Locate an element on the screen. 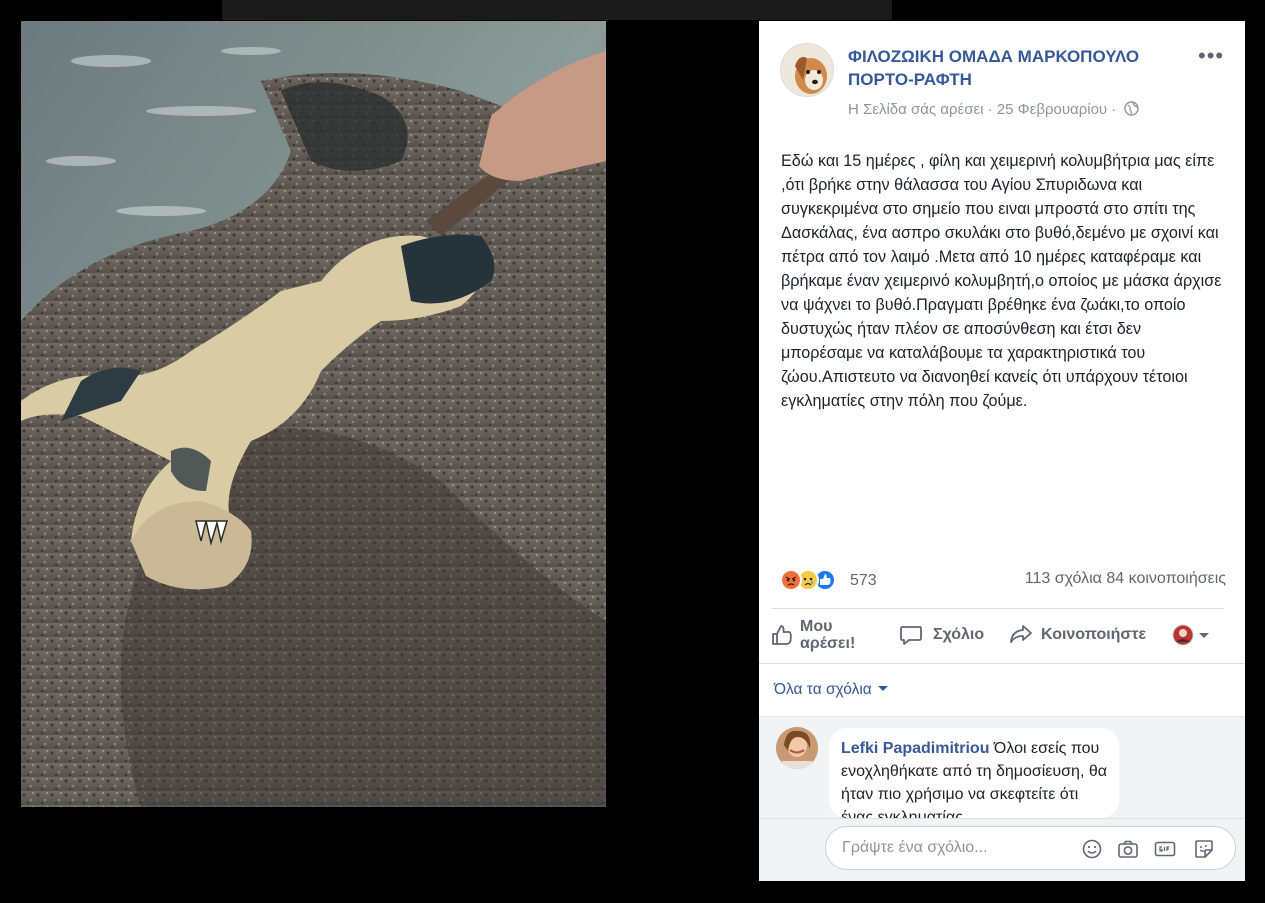  comment-author-link: Lefki Papadimitriou is located at coordinates (915, 748).